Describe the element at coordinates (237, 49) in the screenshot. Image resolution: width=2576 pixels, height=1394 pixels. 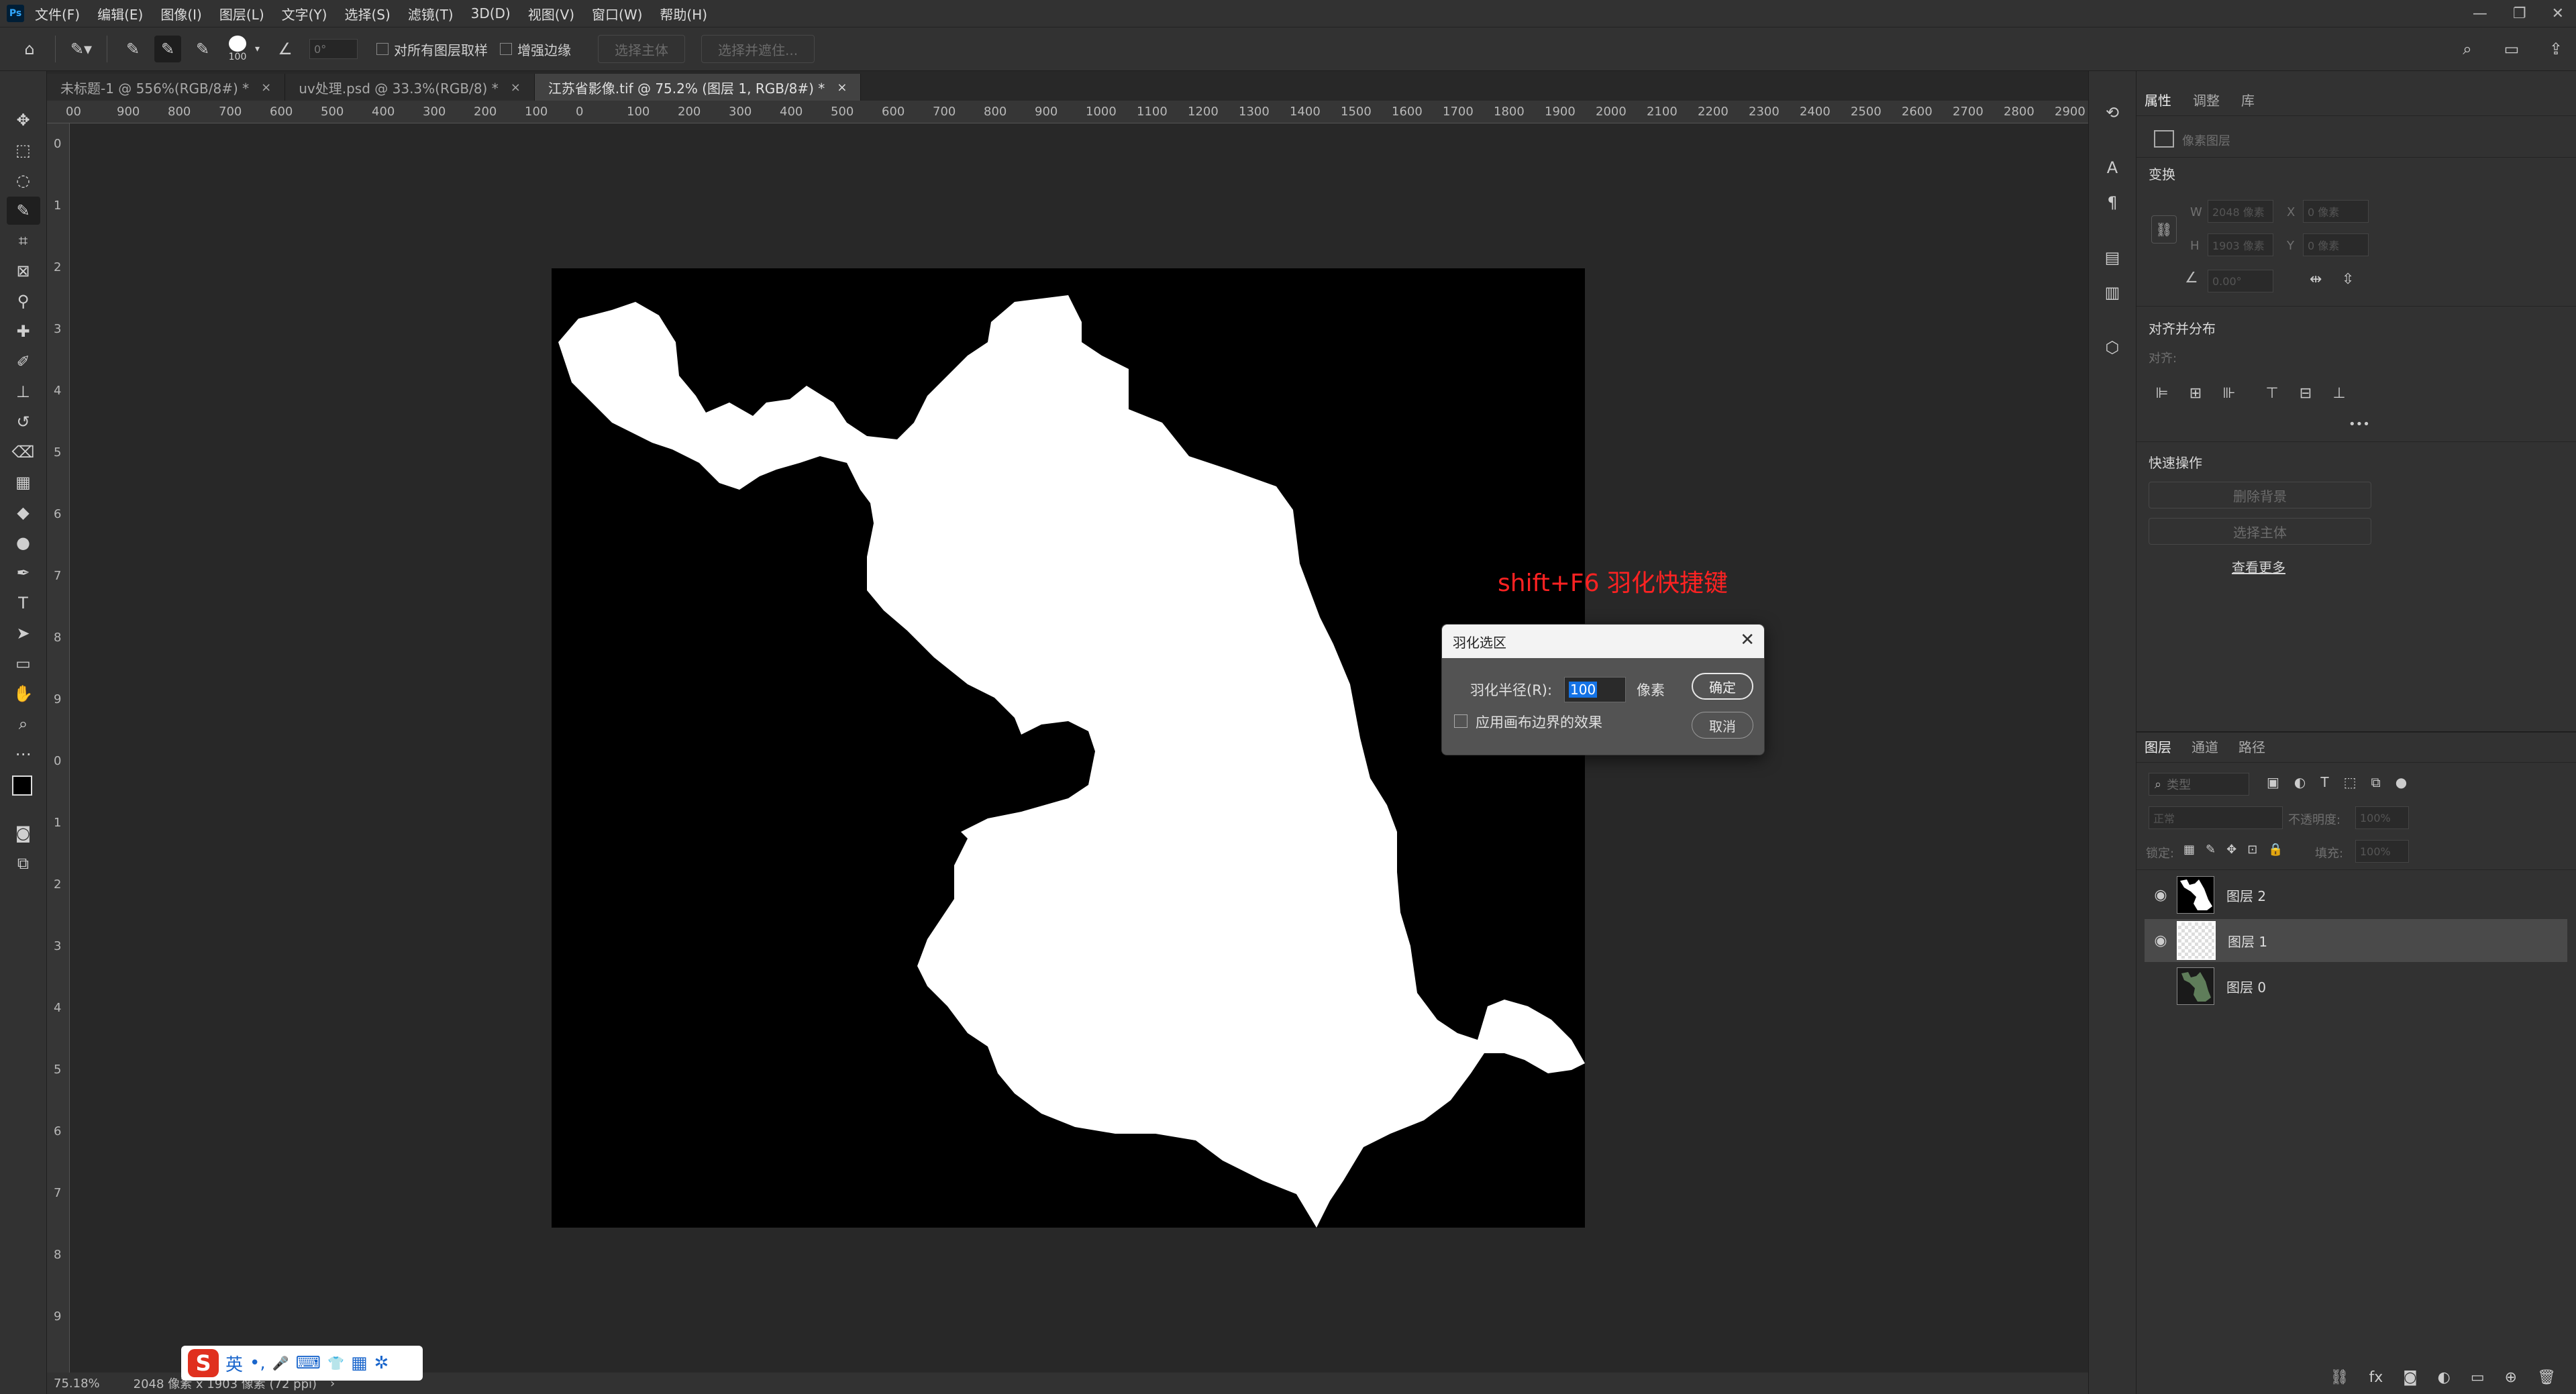
I see `brush-size-picker: 100` at that location.